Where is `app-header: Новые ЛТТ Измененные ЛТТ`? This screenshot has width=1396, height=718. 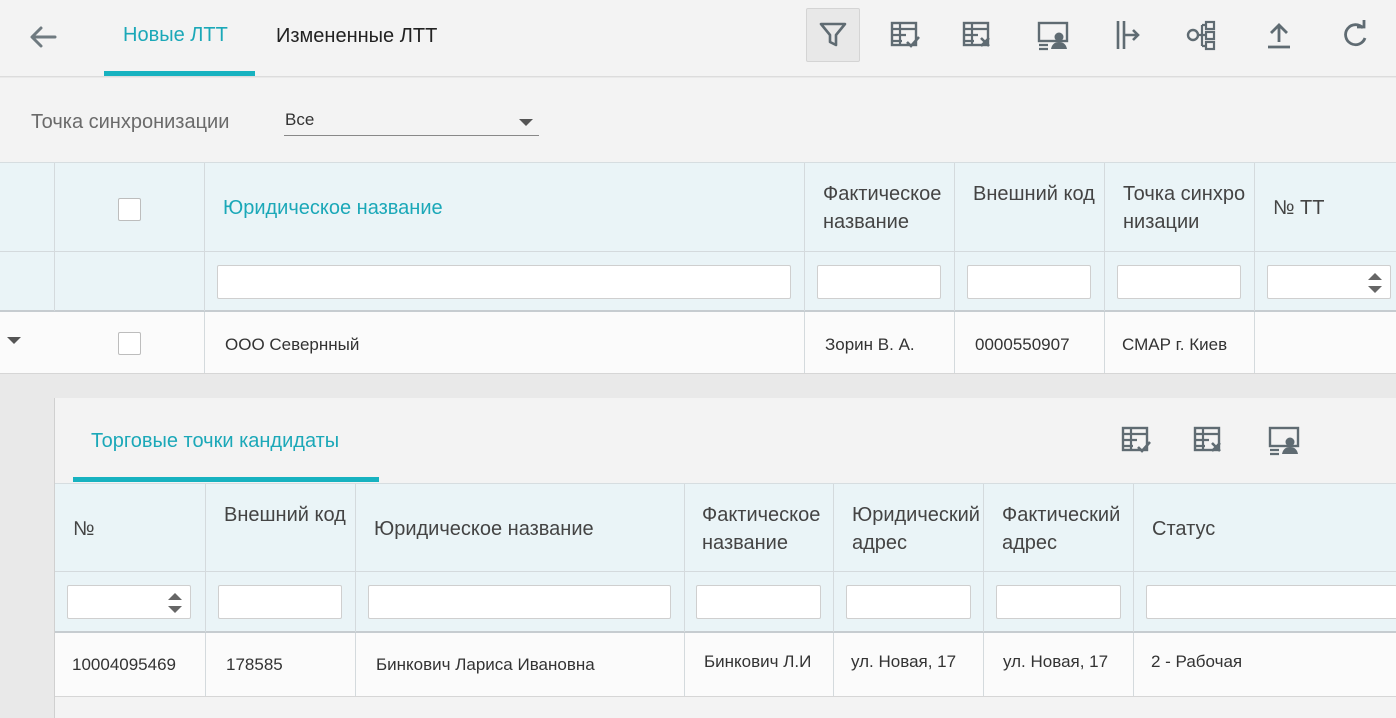 app-header: Новые ЛТТ Измененные ЛТТ is located at coordinates (698, 38).